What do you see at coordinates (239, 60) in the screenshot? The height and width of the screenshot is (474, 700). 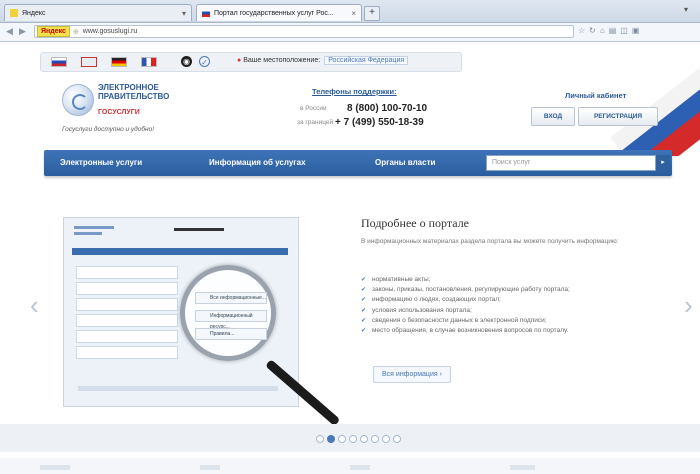 I see `location-pin-icon: ●` at bounding box center [239, 60].